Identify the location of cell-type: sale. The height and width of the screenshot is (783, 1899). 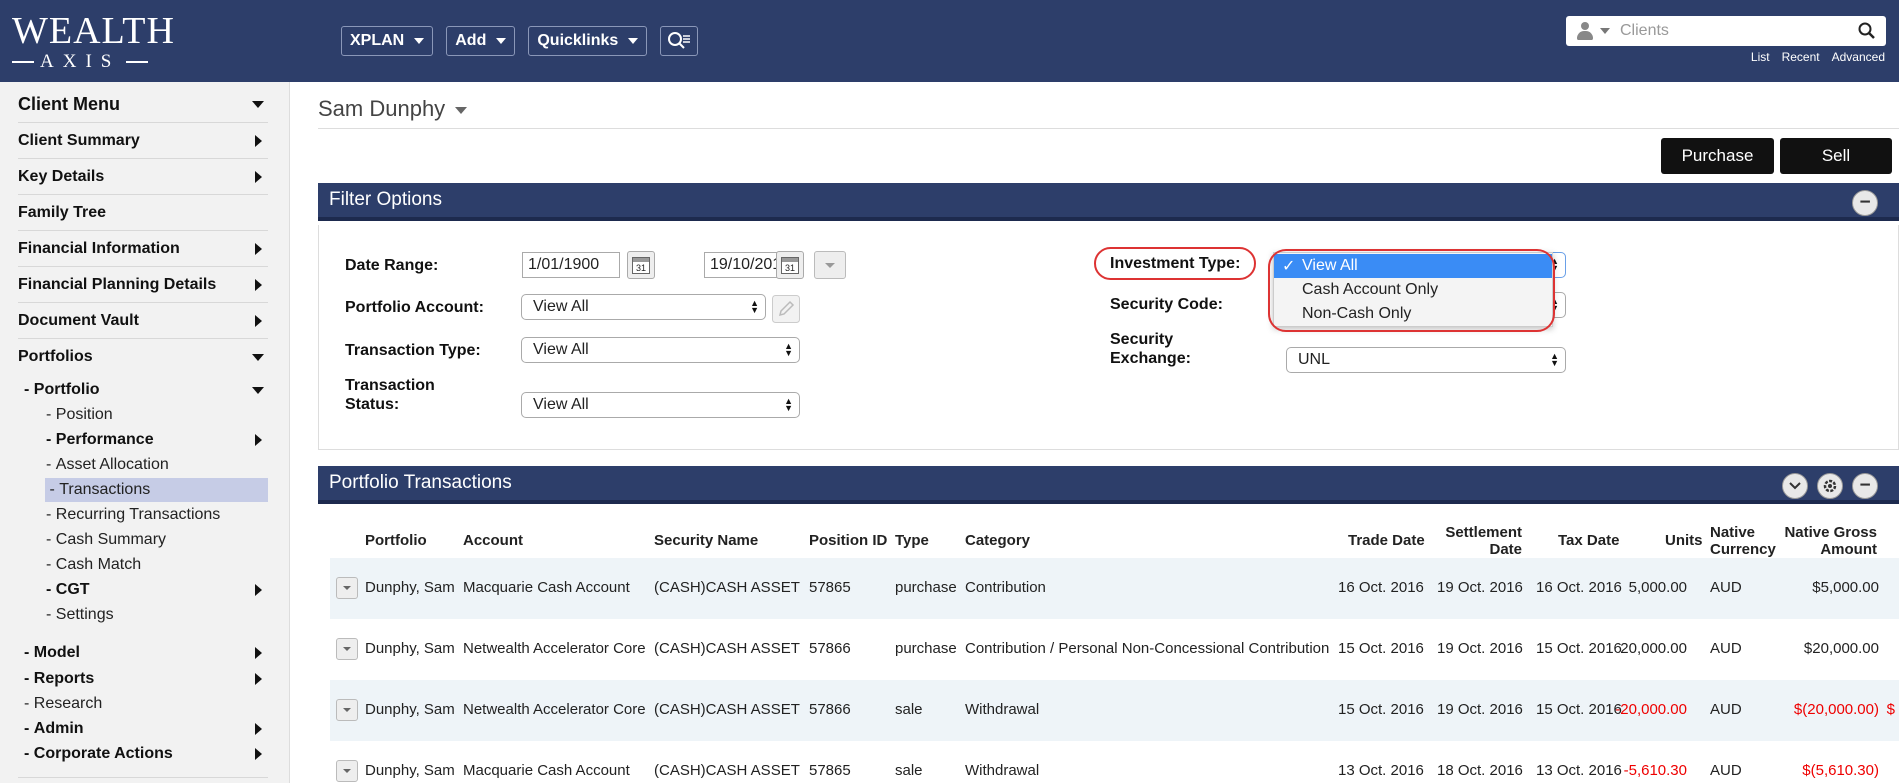
(909, 770).